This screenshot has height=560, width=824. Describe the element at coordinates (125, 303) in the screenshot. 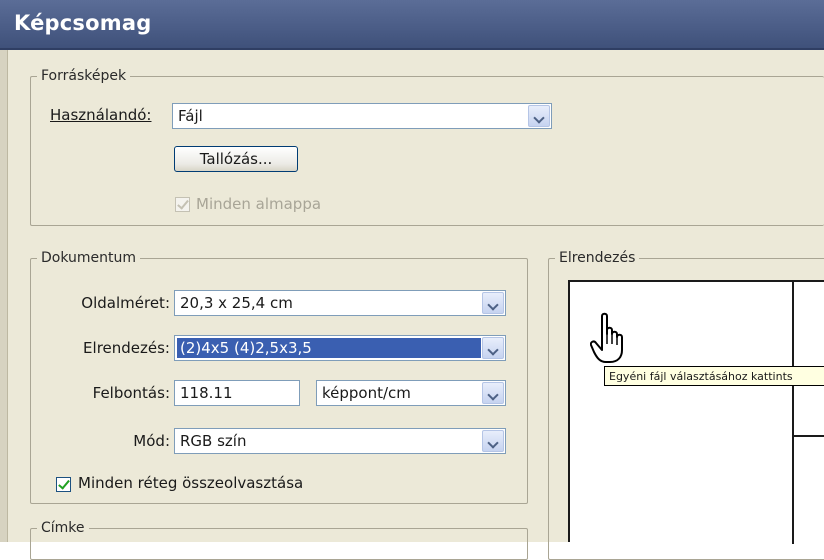

I see `page-size-label: Oldalméret:` at that location.